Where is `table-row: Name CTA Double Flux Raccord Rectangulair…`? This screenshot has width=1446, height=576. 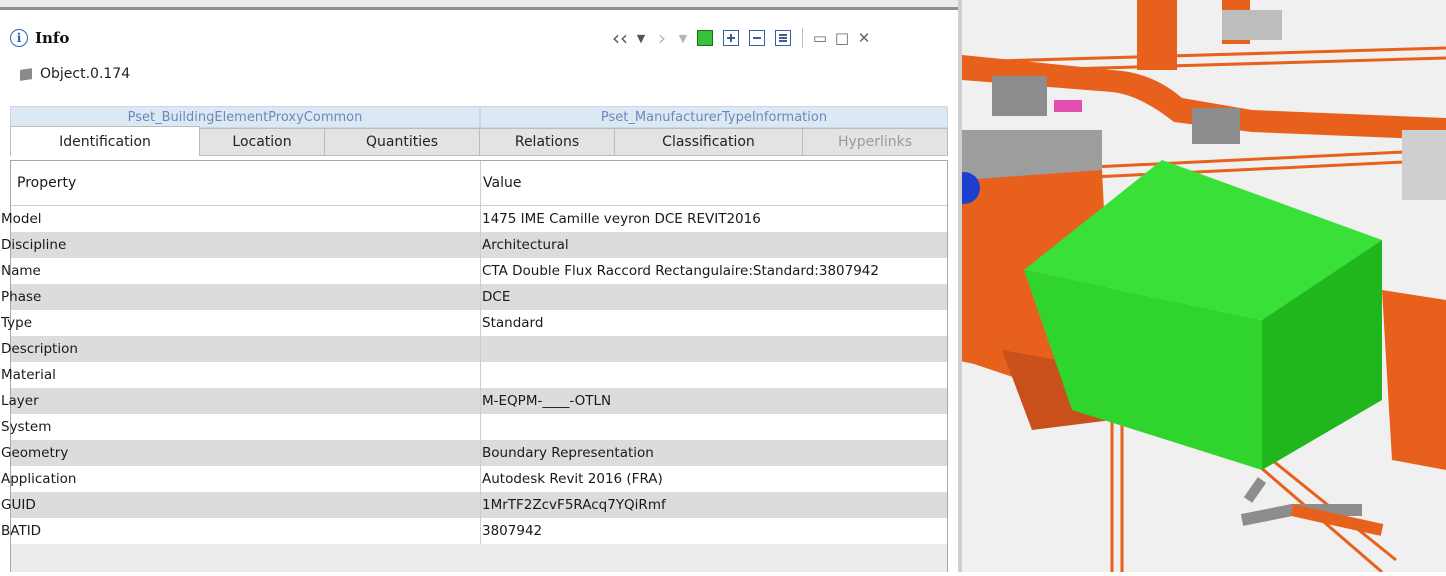 table-row: Name CTA Double Flux Raccord Rectangulair… is located at coordinates (474, 271).